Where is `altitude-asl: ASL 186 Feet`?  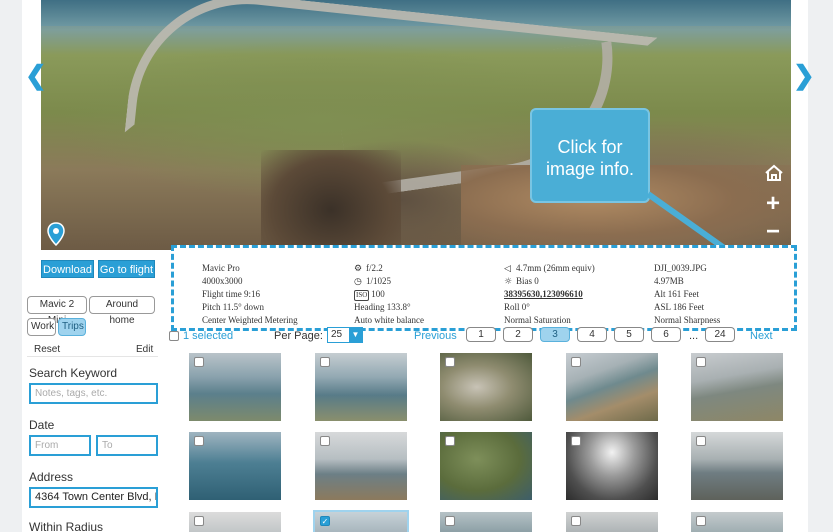
altitude-asl: ASL 186 Feet is located at coordinates (679, 307).